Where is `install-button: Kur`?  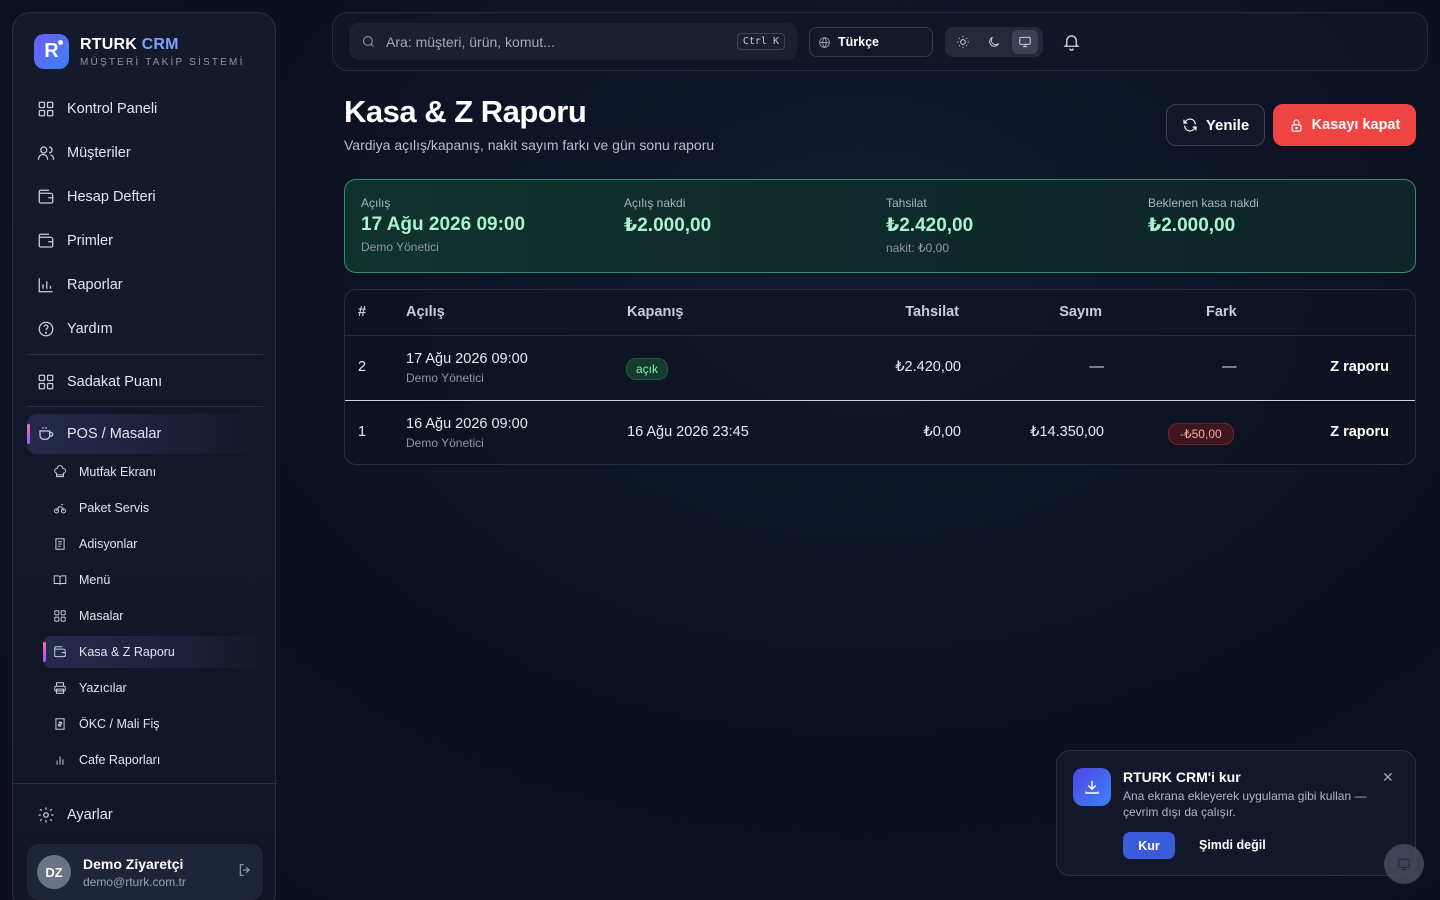
install-button: Kur is located at coordinates (1149, 845).